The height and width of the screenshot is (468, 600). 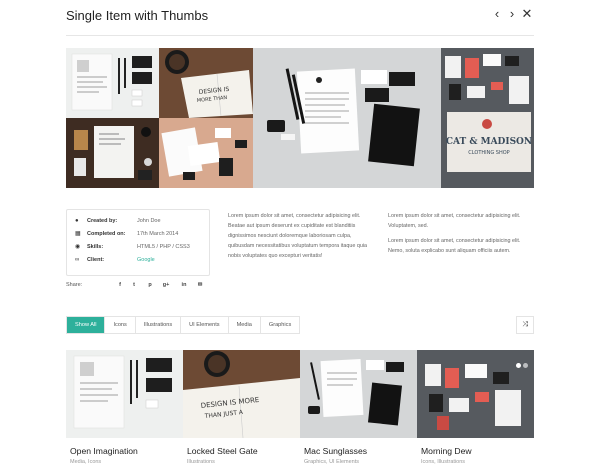 I want to click on wood-stationery-image, so click(x=113, y=153).